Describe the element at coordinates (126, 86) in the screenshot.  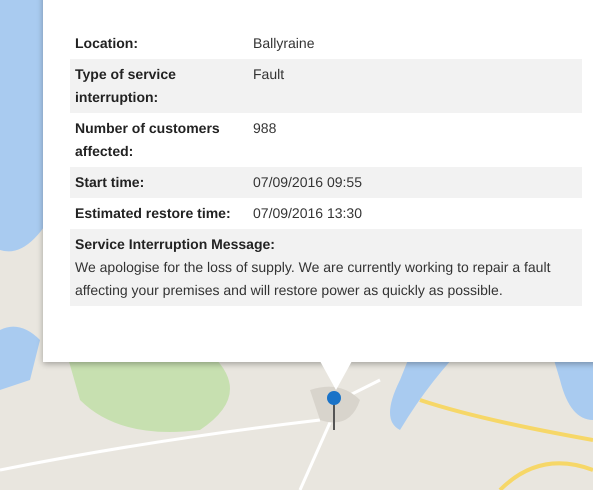
I see `field-label: Type of service interruption:` at that location.